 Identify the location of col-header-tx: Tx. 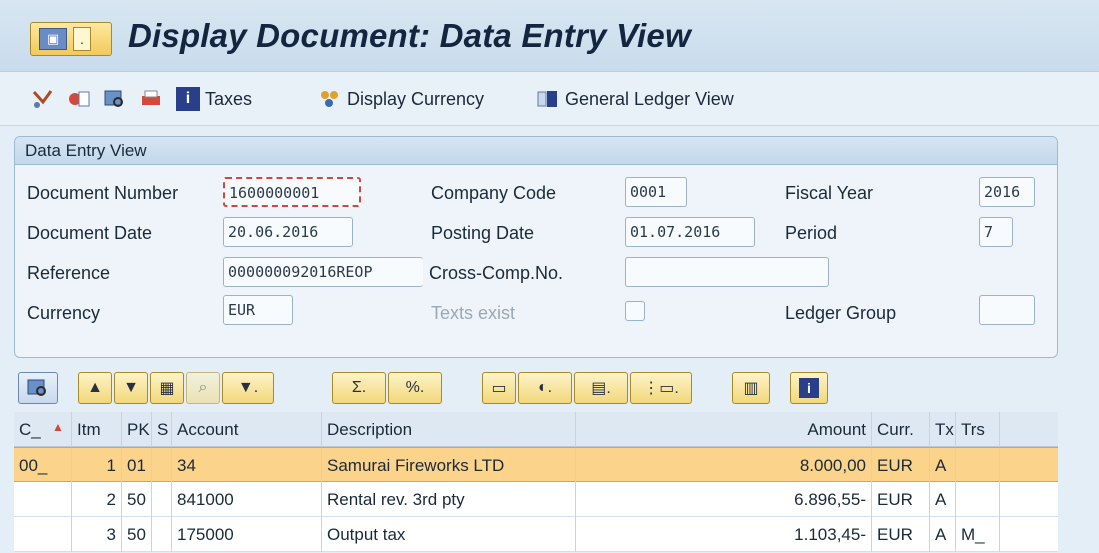
(943, 429).